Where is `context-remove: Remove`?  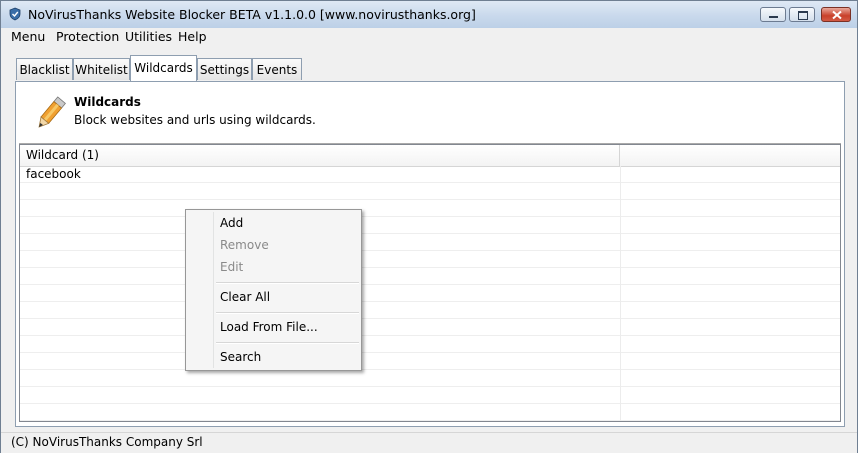
context-remove: Remove is located at coordinates (244, 245).